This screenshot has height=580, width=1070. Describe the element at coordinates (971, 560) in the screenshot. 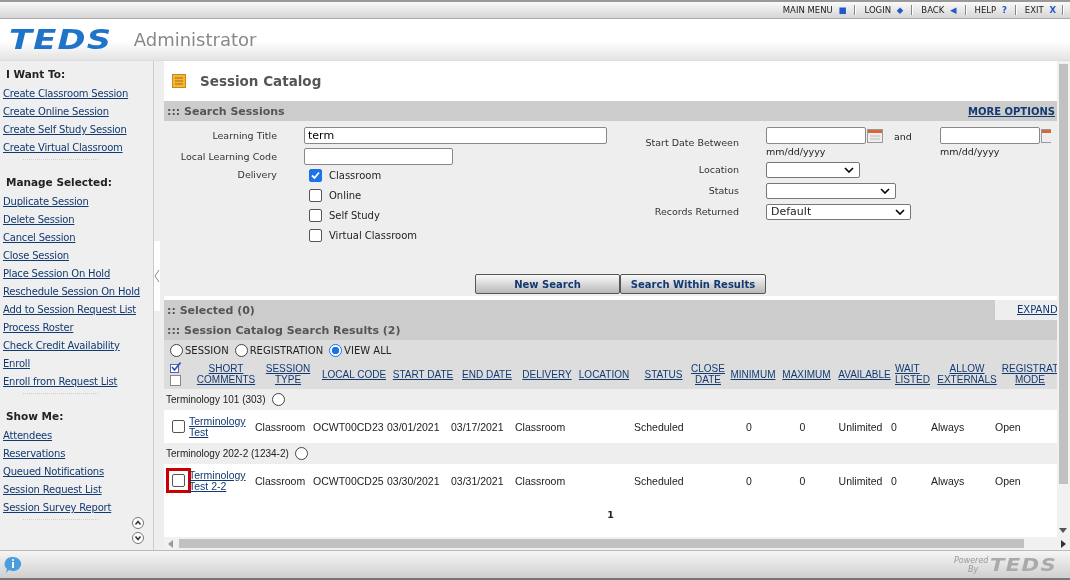

I see `powered-label: Powered` at that location.